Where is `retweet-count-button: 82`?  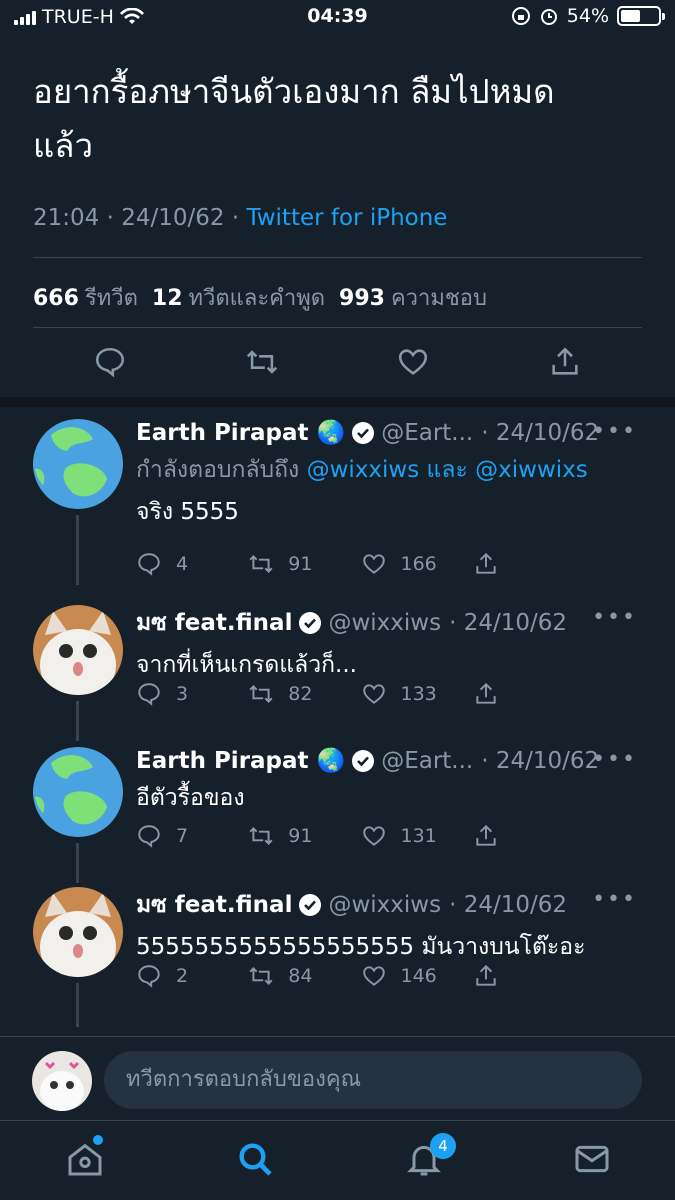 retweet-count-button: 82 is located at coordinates (304, 694).